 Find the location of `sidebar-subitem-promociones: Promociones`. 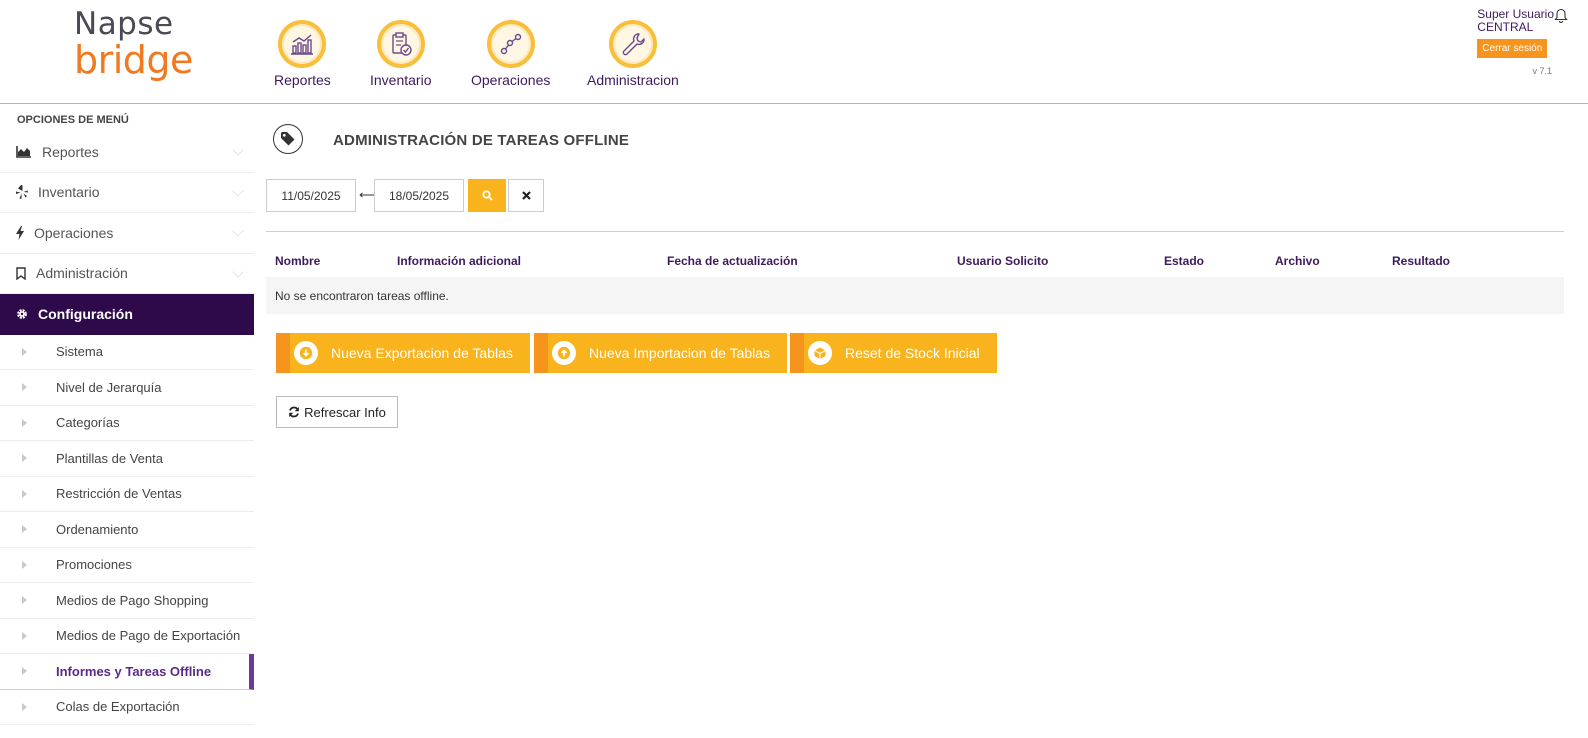

sidebar-subitem-promociones: Promociones is located at coordinates (127, 565).